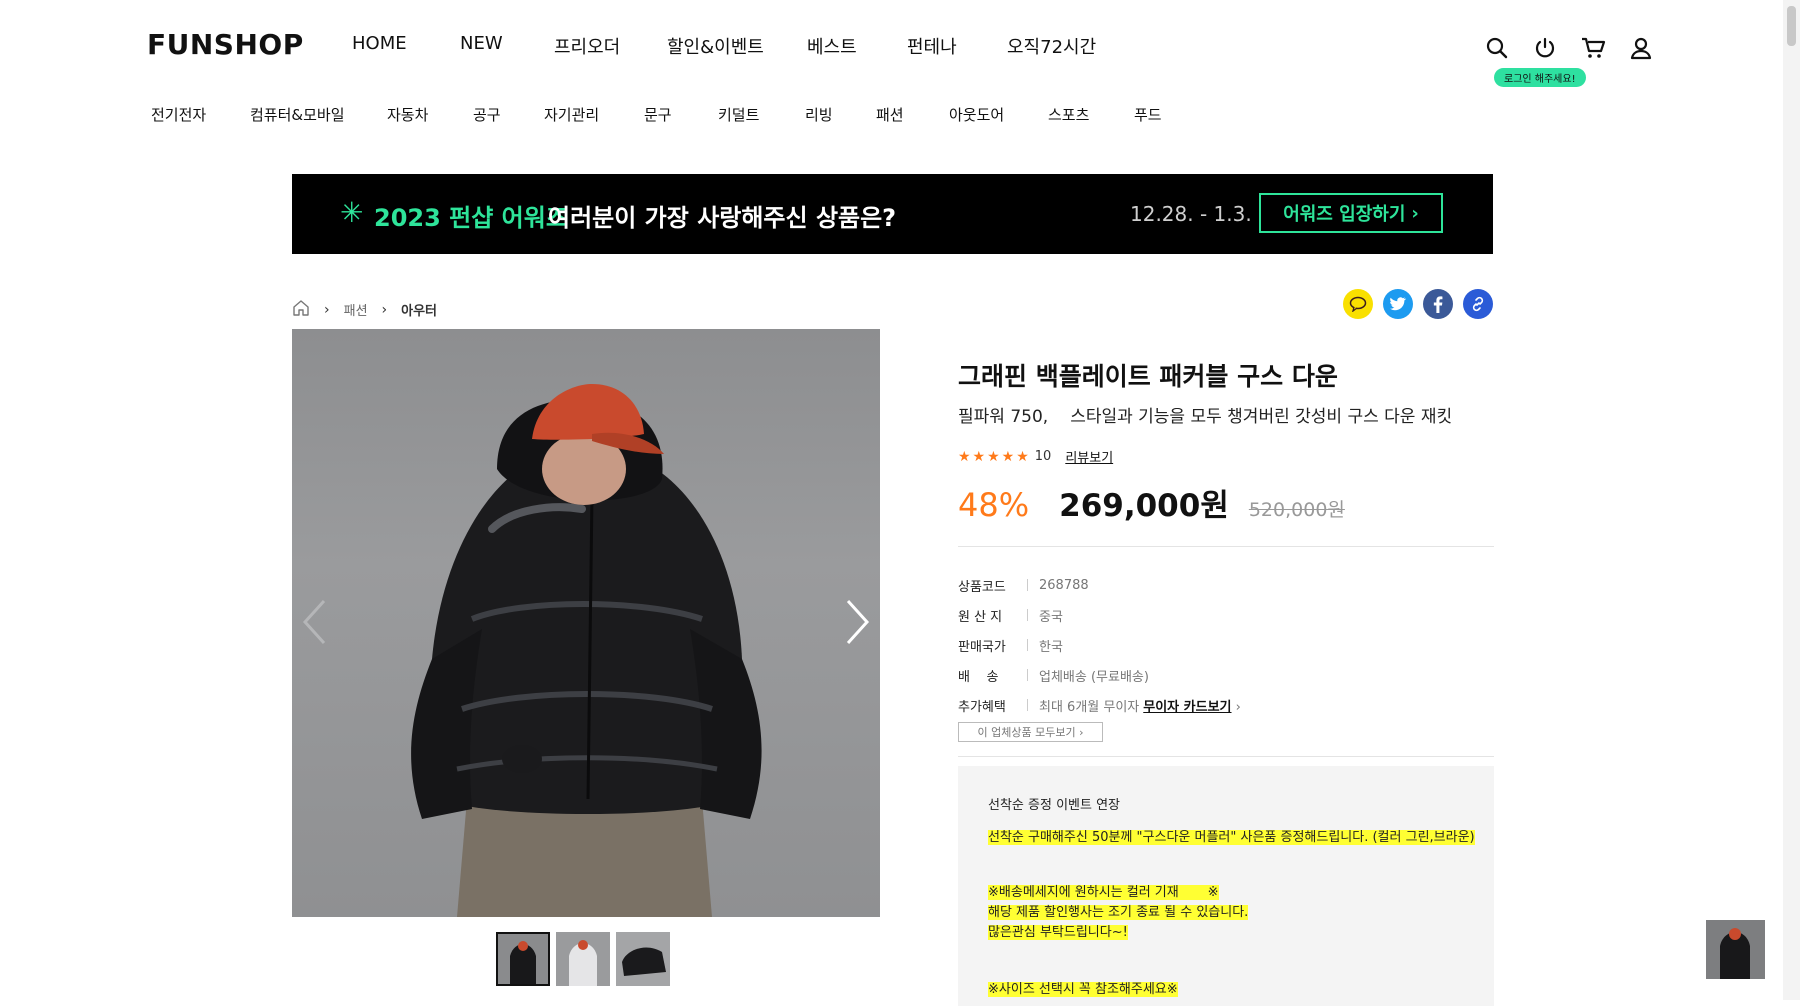 The height and width of the screenshot is (1006, 1800). I want to click on category-item: 푸드, so click(1148, 114).